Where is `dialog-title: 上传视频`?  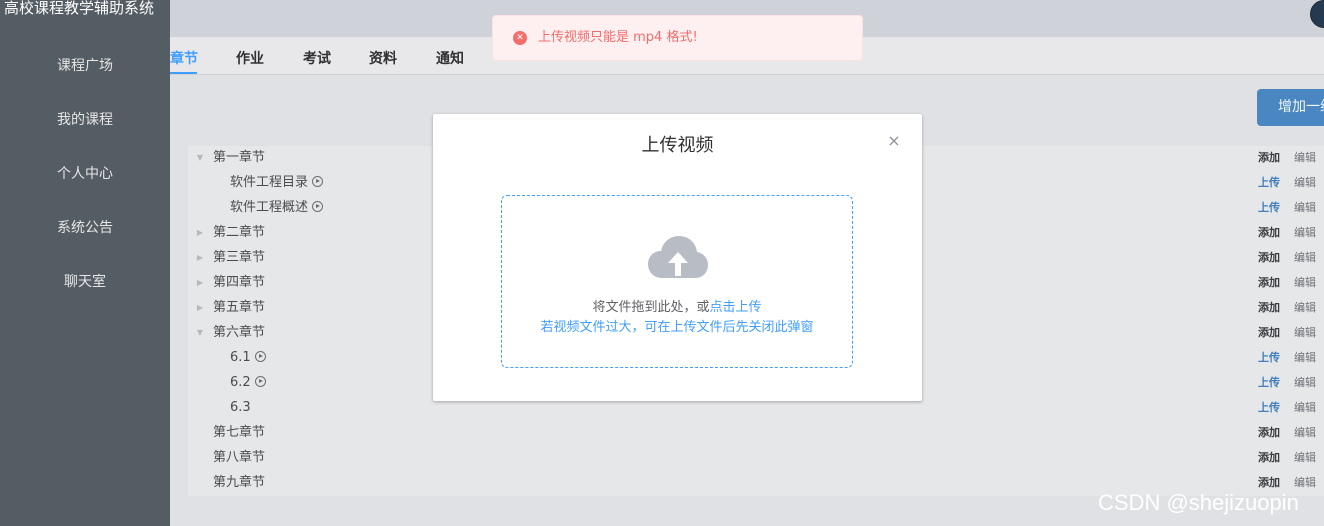
dialog-title: 上传视频 is located at coordinates (677, 145).